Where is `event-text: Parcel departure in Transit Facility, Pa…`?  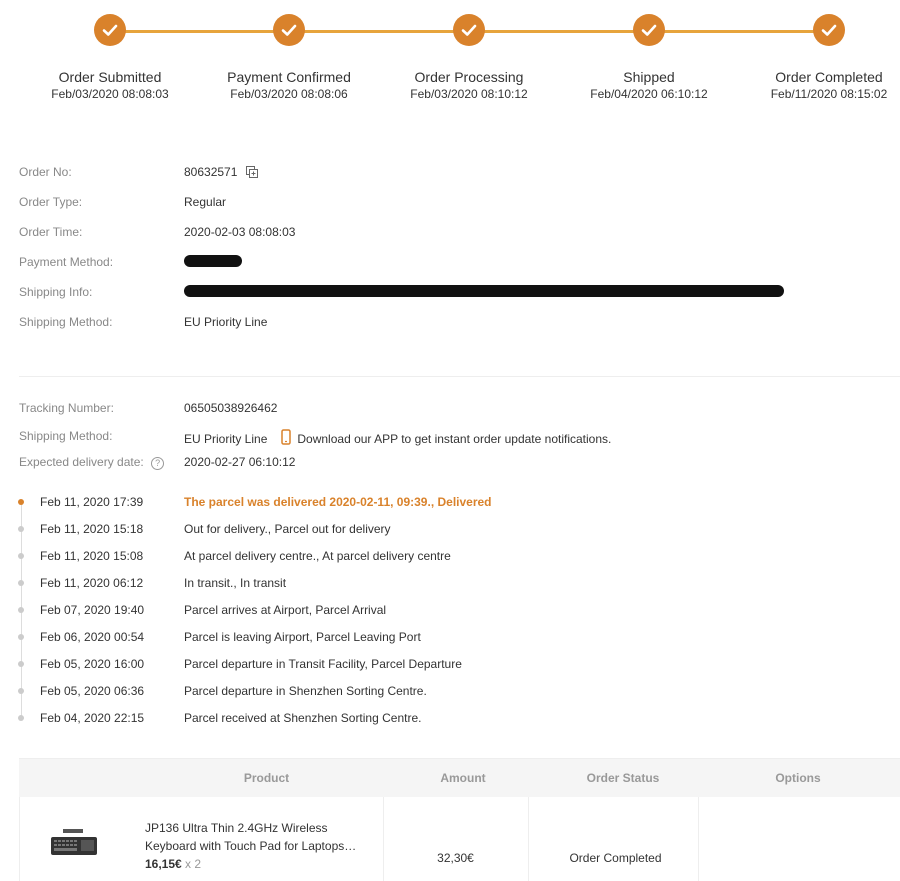 event-text: Parcel departure in Transit Facility, Pa… is located at coordinates (323, 664).